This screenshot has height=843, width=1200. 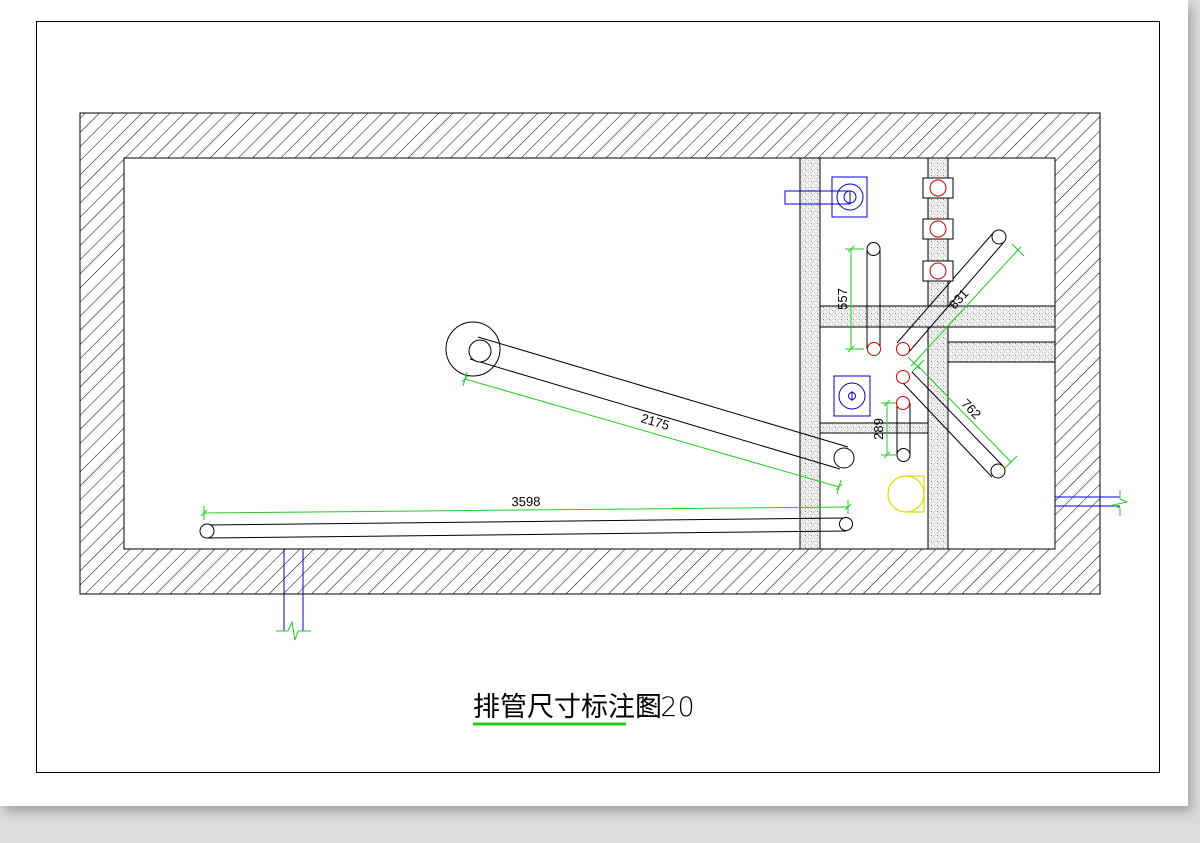 What do you see at coordinates (207, 531) in the screenshot?
I see `pipe-3598-end-left` at bounding box center [207, 531].